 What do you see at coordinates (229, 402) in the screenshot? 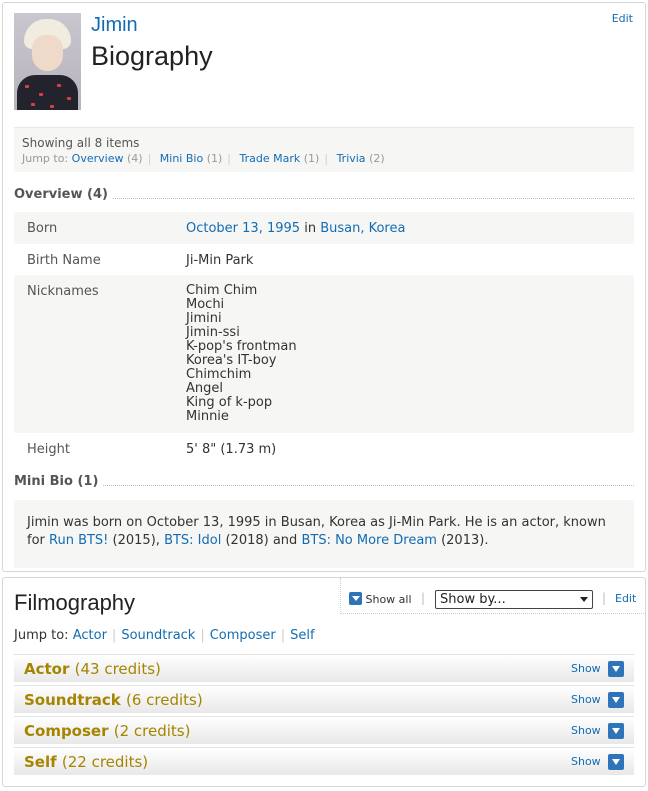
I see `nickname: King of k-pop` at bounding box center [229, 402].